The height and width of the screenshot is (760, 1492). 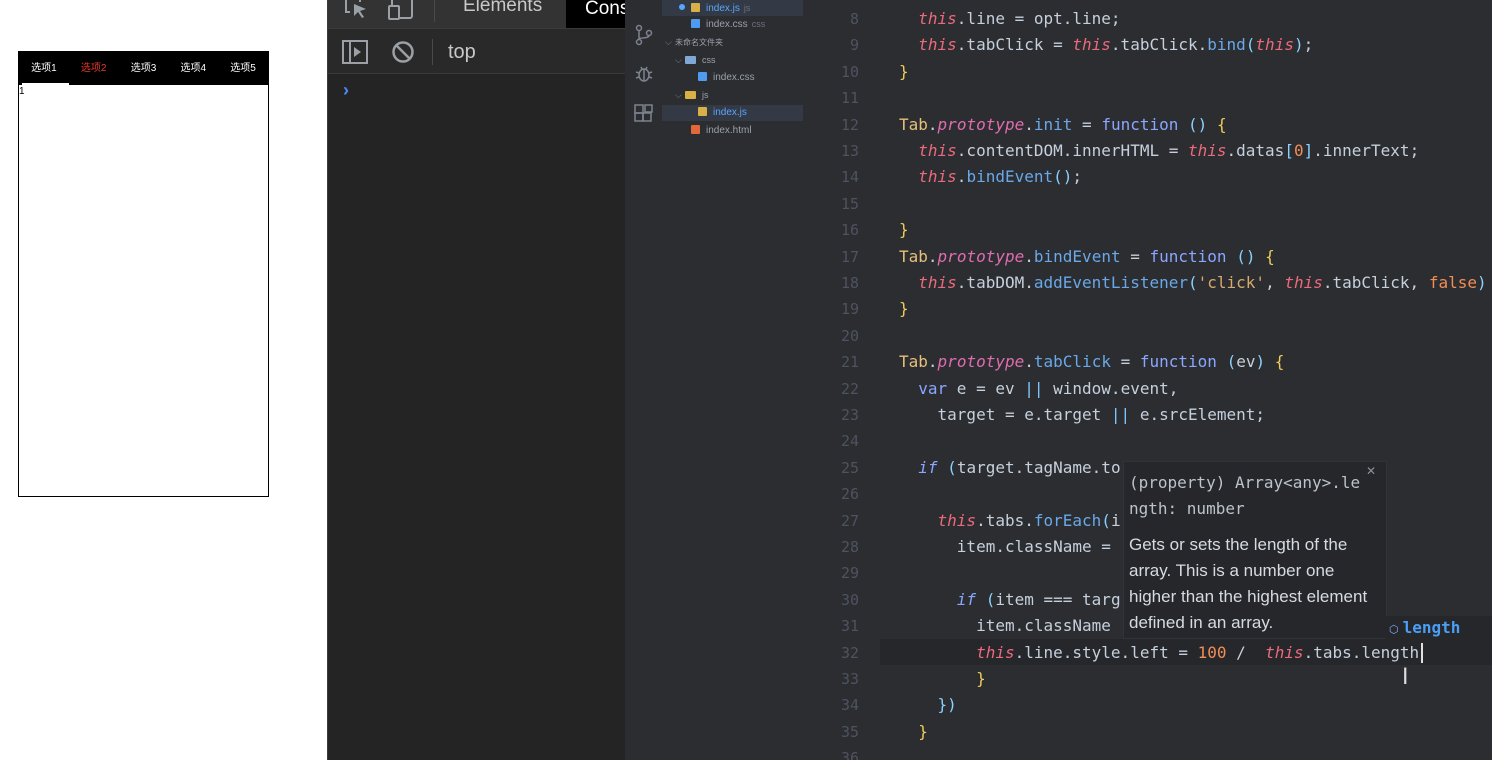 I want to click on folder-js: ⌵ js, so click(x=732, y=95).